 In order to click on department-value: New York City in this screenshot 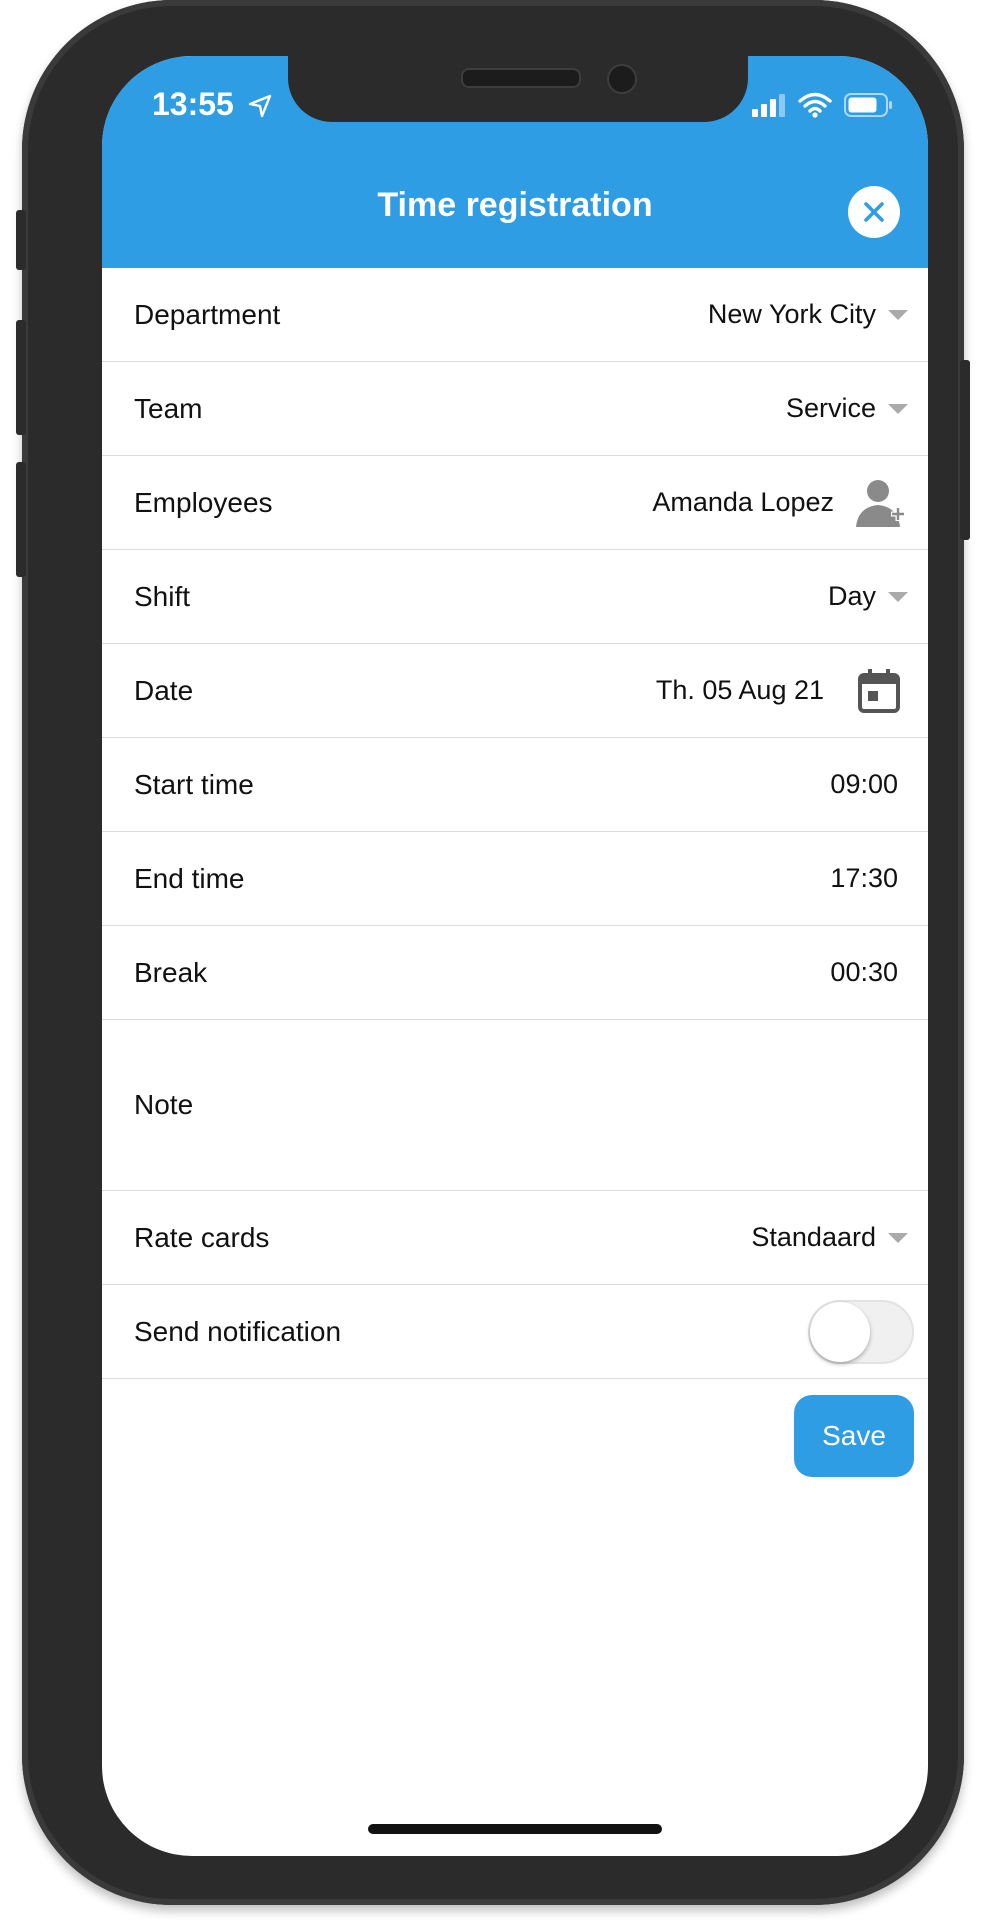, I will do `click(791, 314)`.